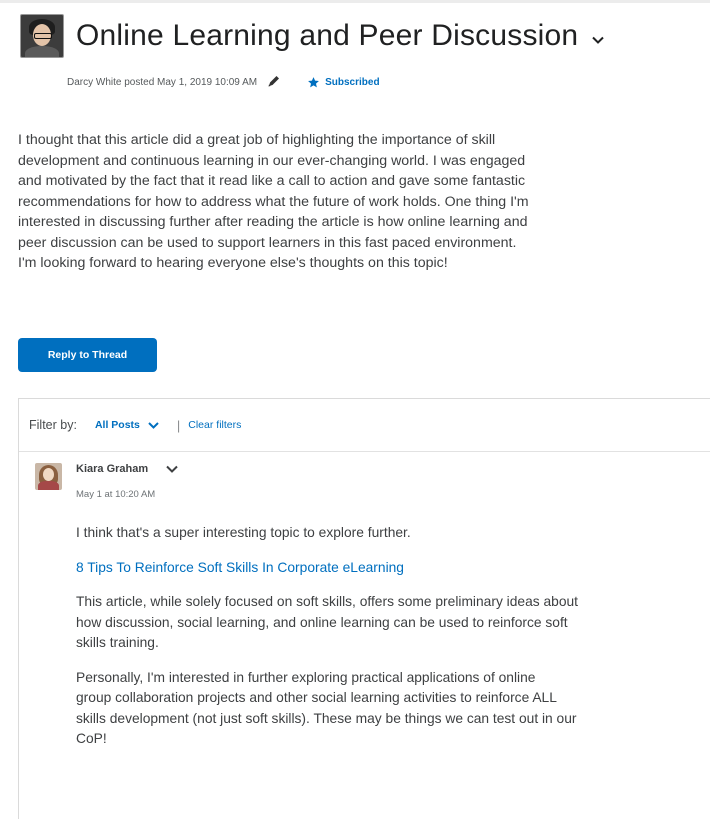 The width and height of the screenshot is (710, 819). I want to click on thread-title: Online Learning and Peer Discussion, so click(327, 35).